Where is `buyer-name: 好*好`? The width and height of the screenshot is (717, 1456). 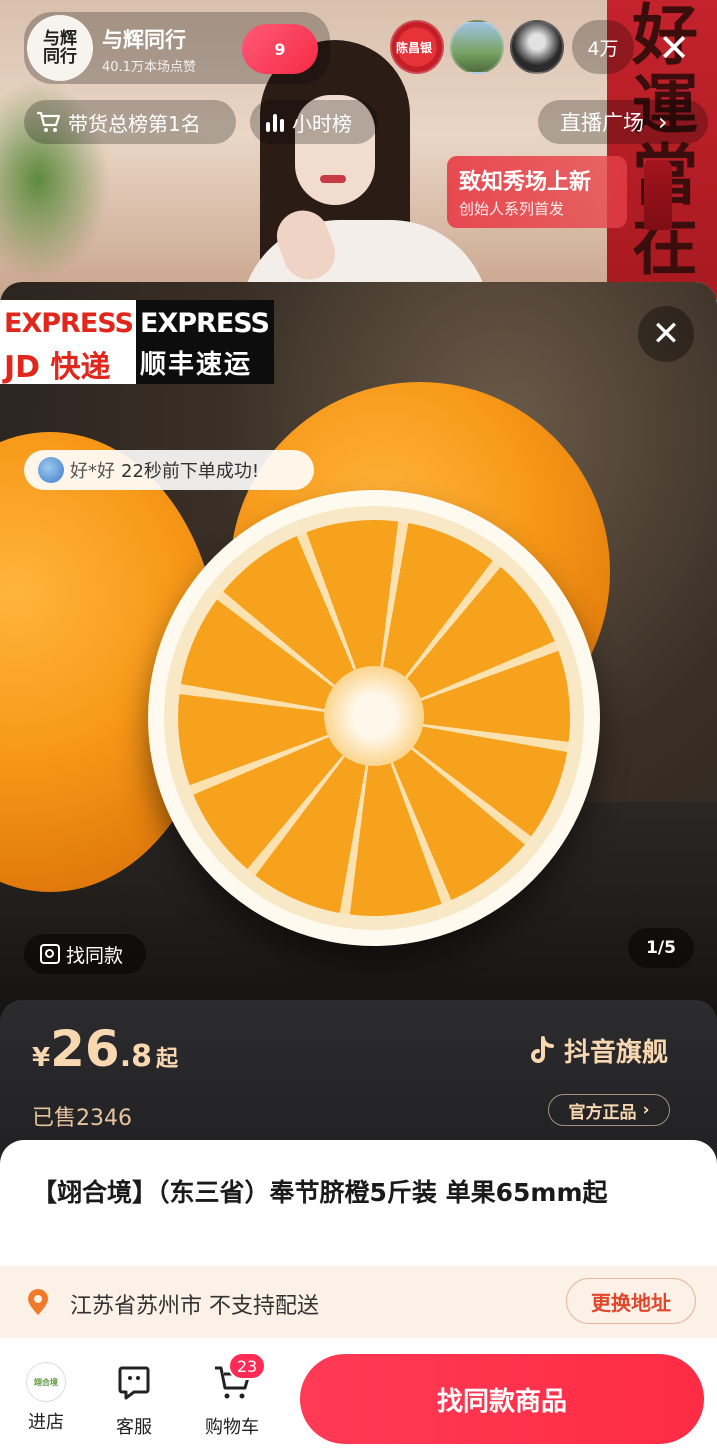
buyer-name: 好*好 is located at coordinates (92, 471).